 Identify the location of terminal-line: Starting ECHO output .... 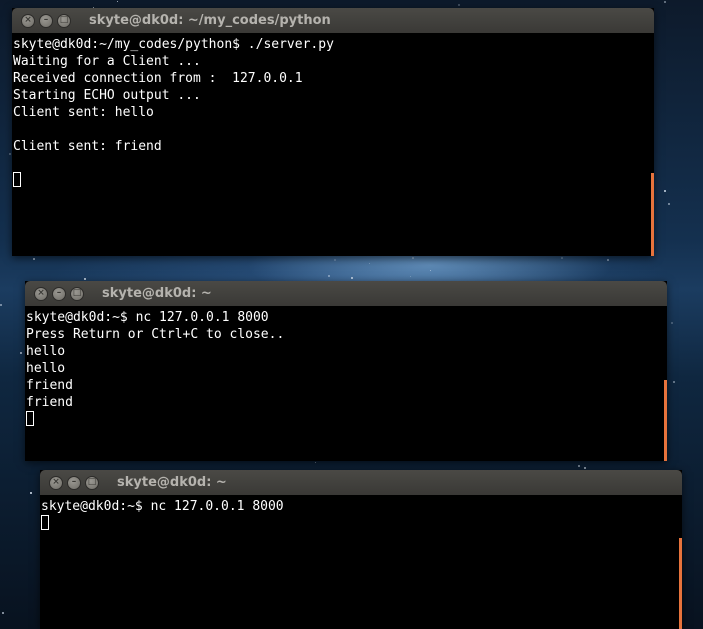
(107, 95).